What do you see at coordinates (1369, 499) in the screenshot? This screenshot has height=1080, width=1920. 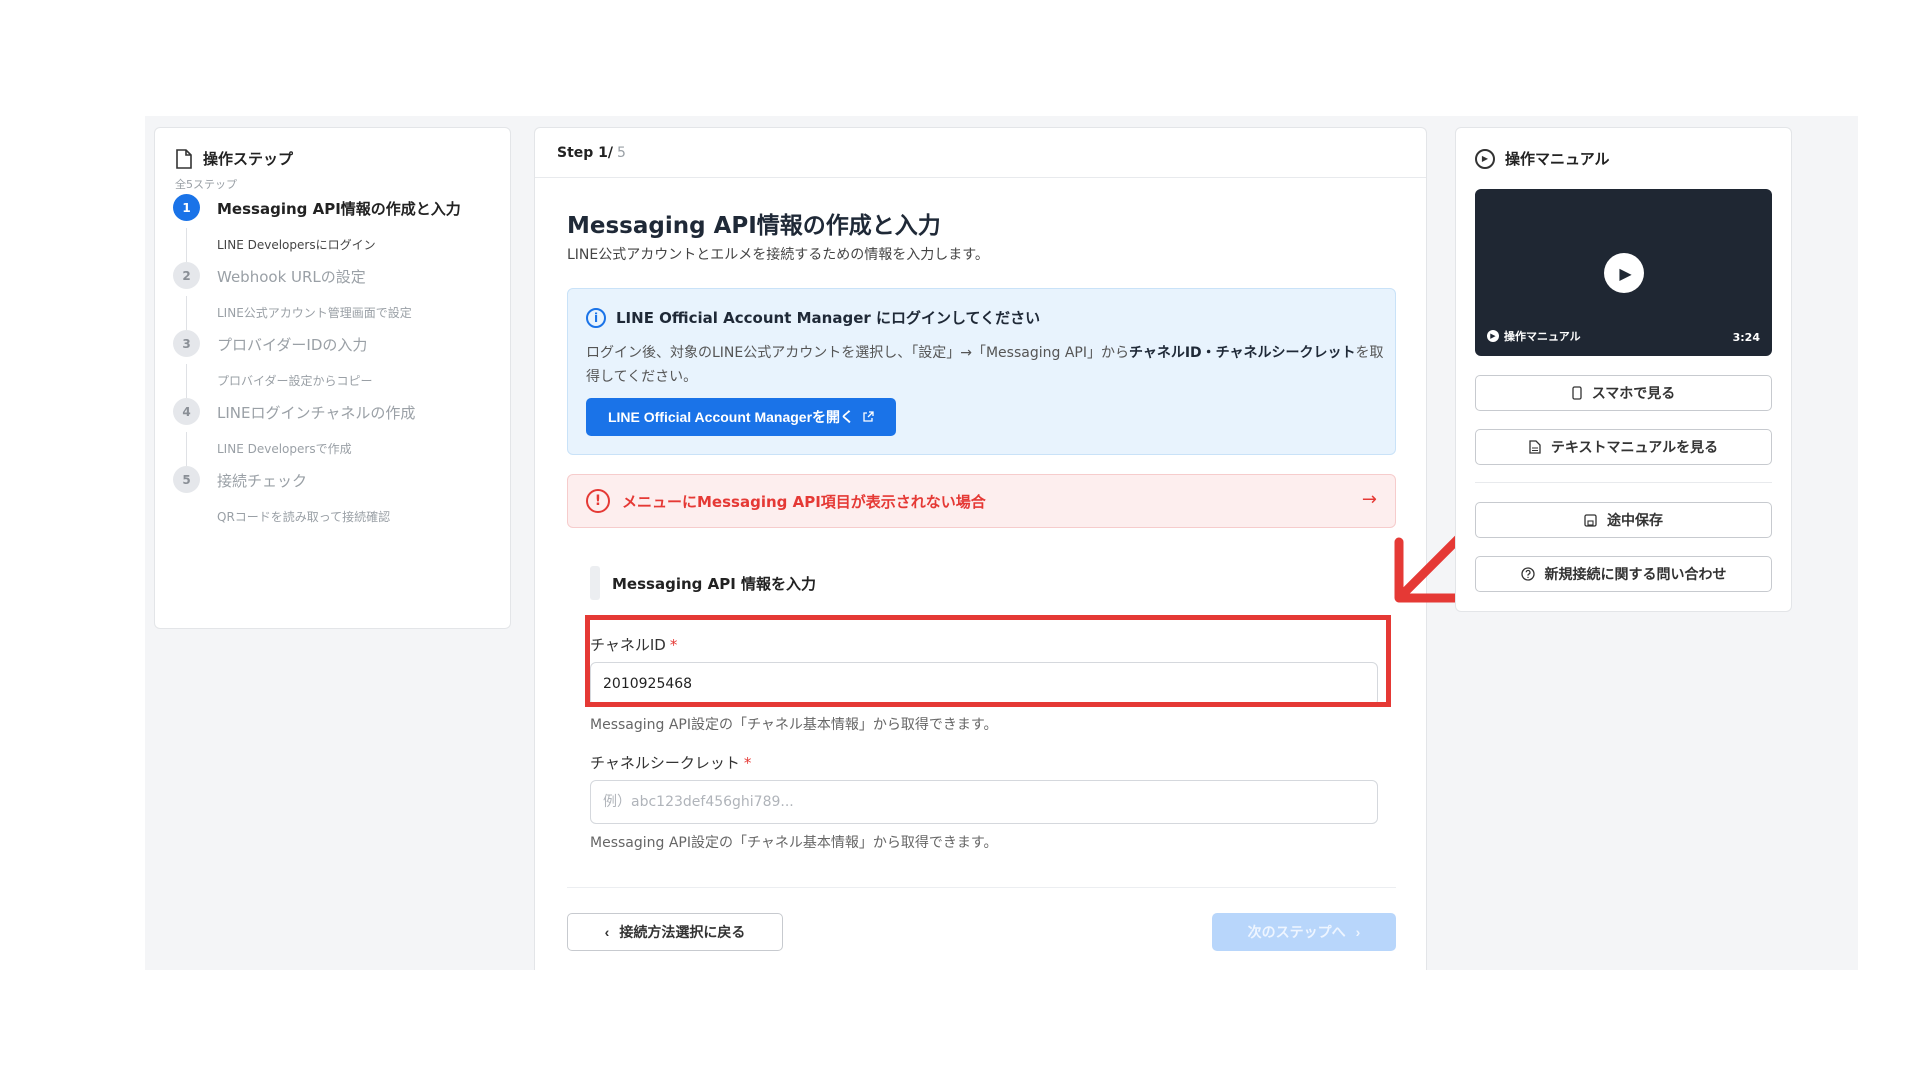 I see `arrow-right-icon: →` at bounding box center [1369, 499].